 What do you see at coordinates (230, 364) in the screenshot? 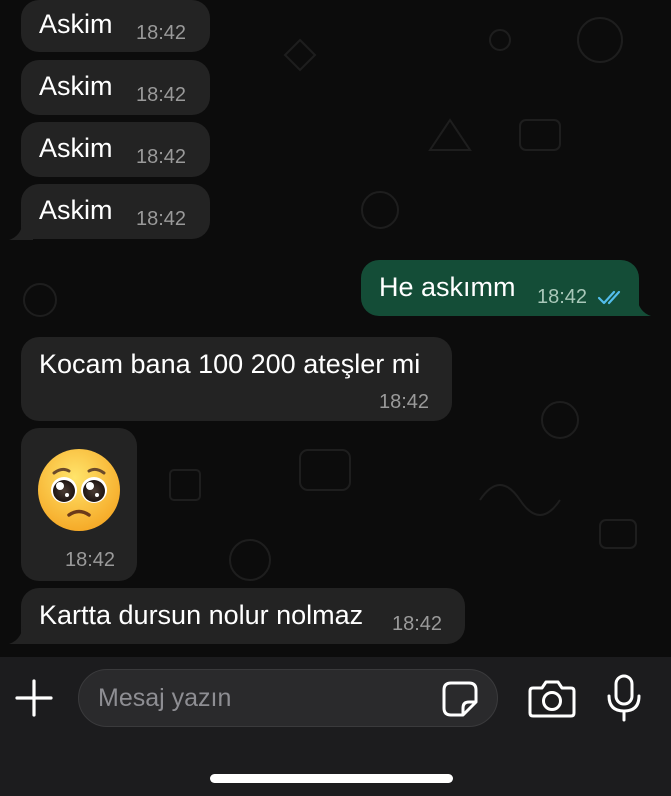
I see `message-text: Kocam bana 100 200 ateşler mi` at bounding box center [230, 364].